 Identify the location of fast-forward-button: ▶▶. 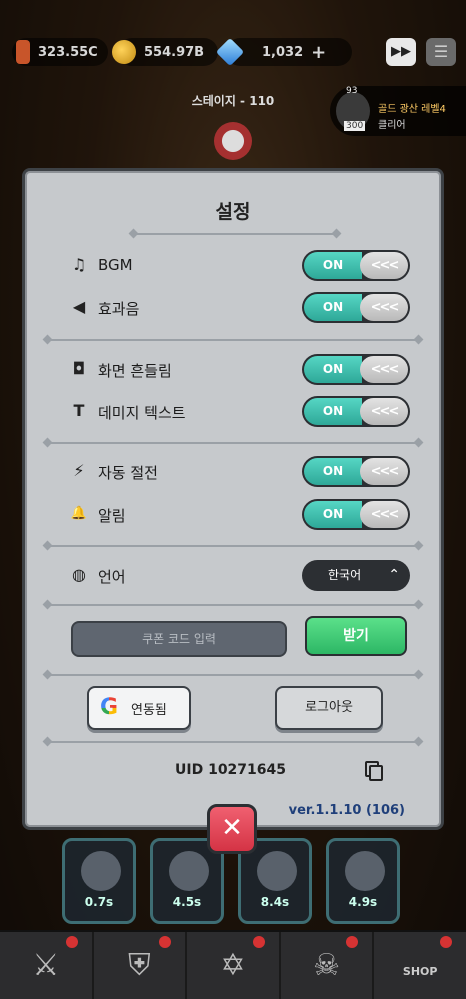
(401, 52).